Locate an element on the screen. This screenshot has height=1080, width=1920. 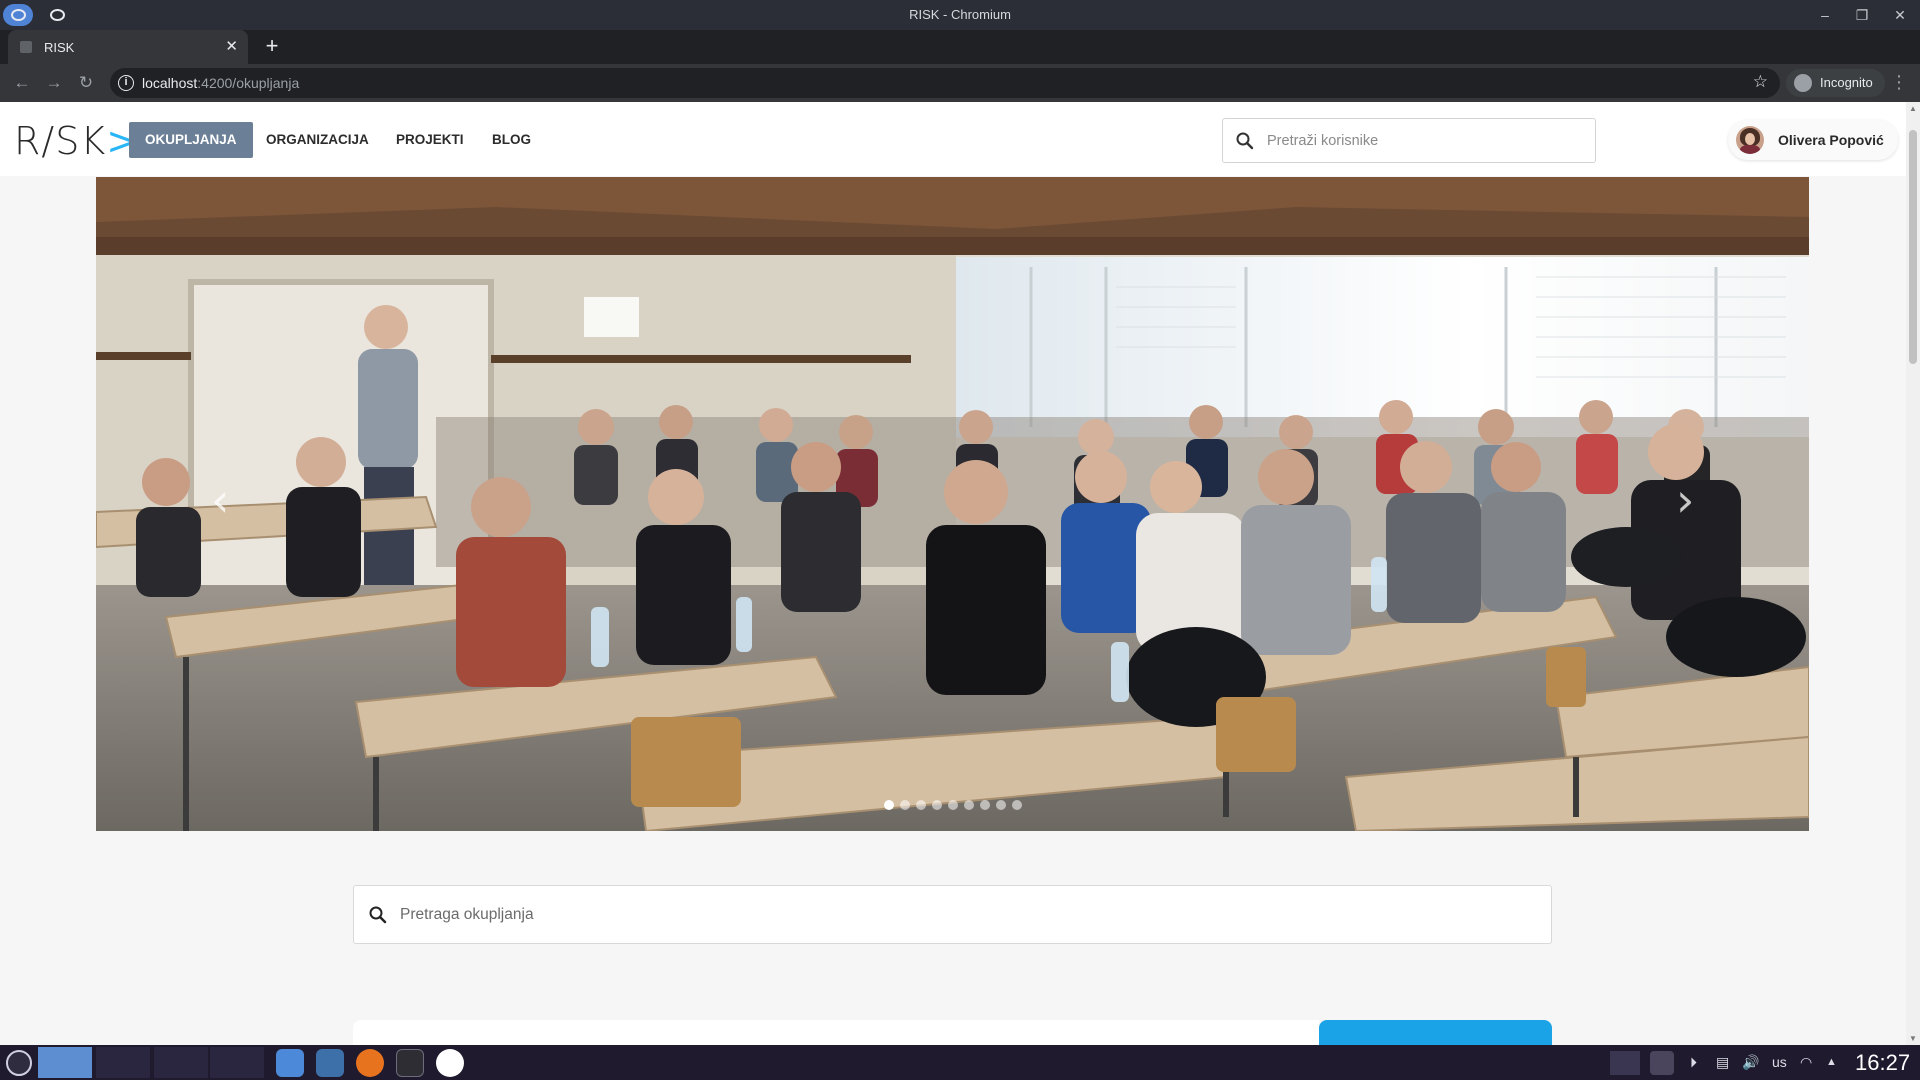
scroll-up-icon: ▲ is located at coordinates (1913, 108).